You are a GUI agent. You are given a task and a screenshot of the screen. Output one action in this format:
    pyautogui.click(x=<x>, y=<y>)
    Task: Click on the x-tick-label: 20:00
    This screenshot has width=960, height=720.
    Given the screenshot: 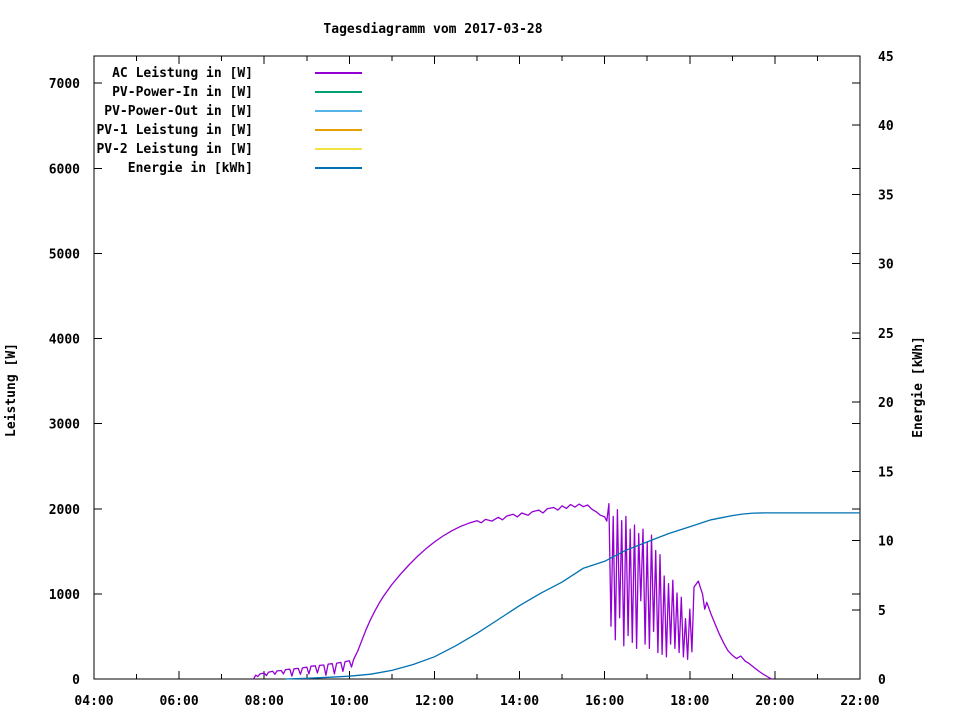 What is the action you would take?
    pyautogui.click(x=774, y=701)
    